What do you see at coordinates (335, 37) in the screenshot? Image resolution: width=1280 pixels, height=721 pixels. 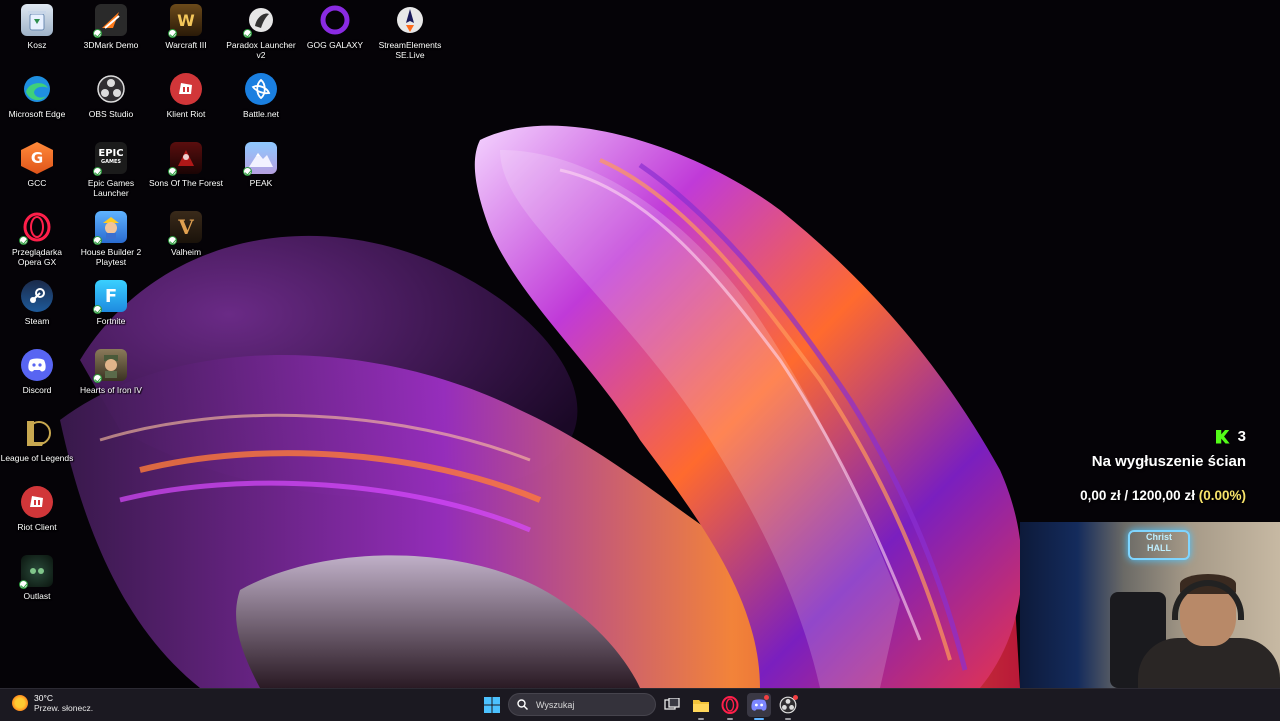 I see `desktop-icon-gog-galaxy: GOG GALAXY` at bounding box center [335, 37].